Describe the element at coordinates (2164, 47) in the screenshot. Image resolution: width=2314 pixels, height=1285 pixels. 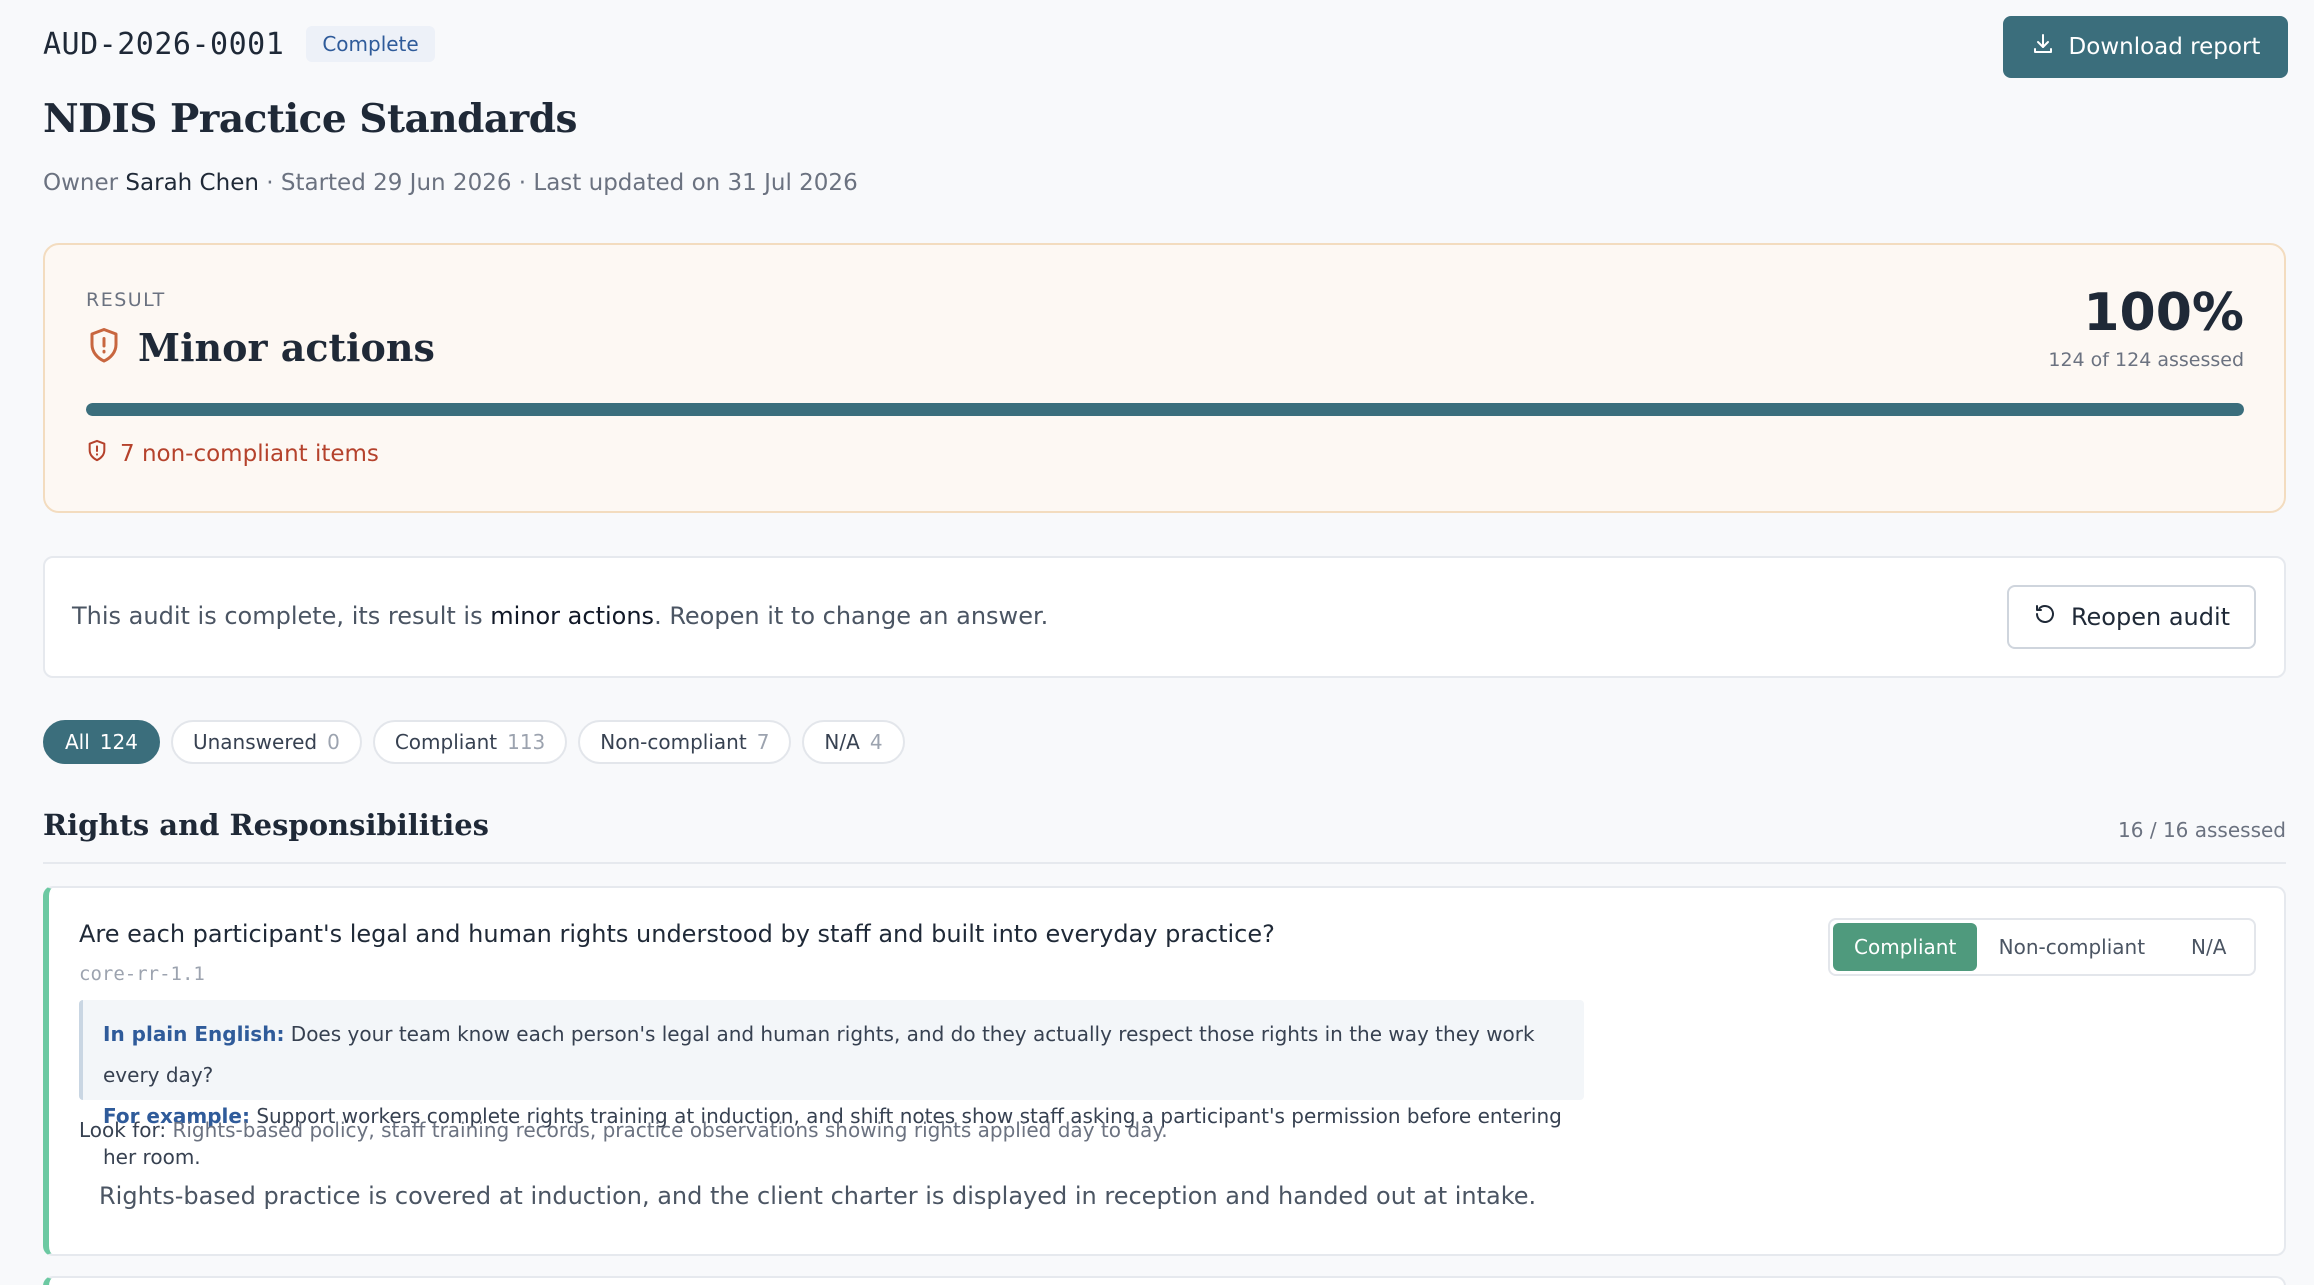
I see `download-report-label: Download report` at that location.